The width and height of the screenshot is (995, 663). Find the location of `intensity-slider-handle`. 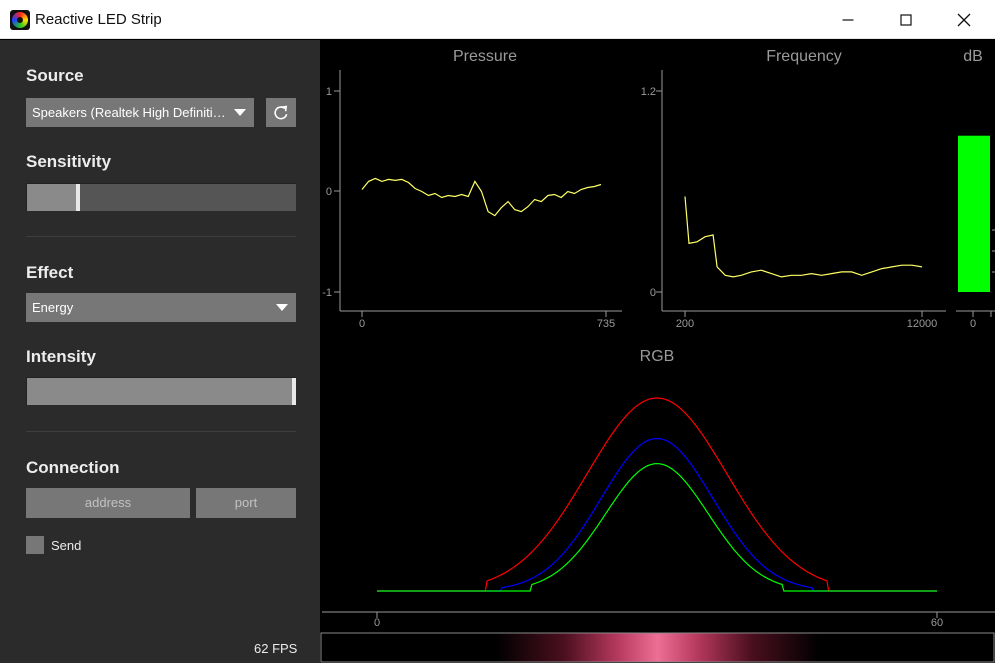

intensity-slider-handle is located at coordinates (294, 391).